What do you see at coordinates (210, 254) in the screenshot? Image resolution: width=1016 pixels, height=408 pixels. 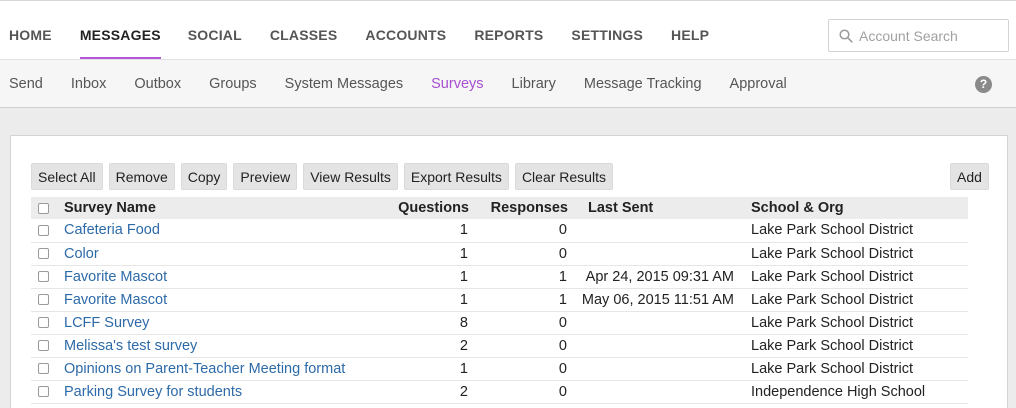 I see `survey-name-cell: Color` at bounding box center [210, 254].